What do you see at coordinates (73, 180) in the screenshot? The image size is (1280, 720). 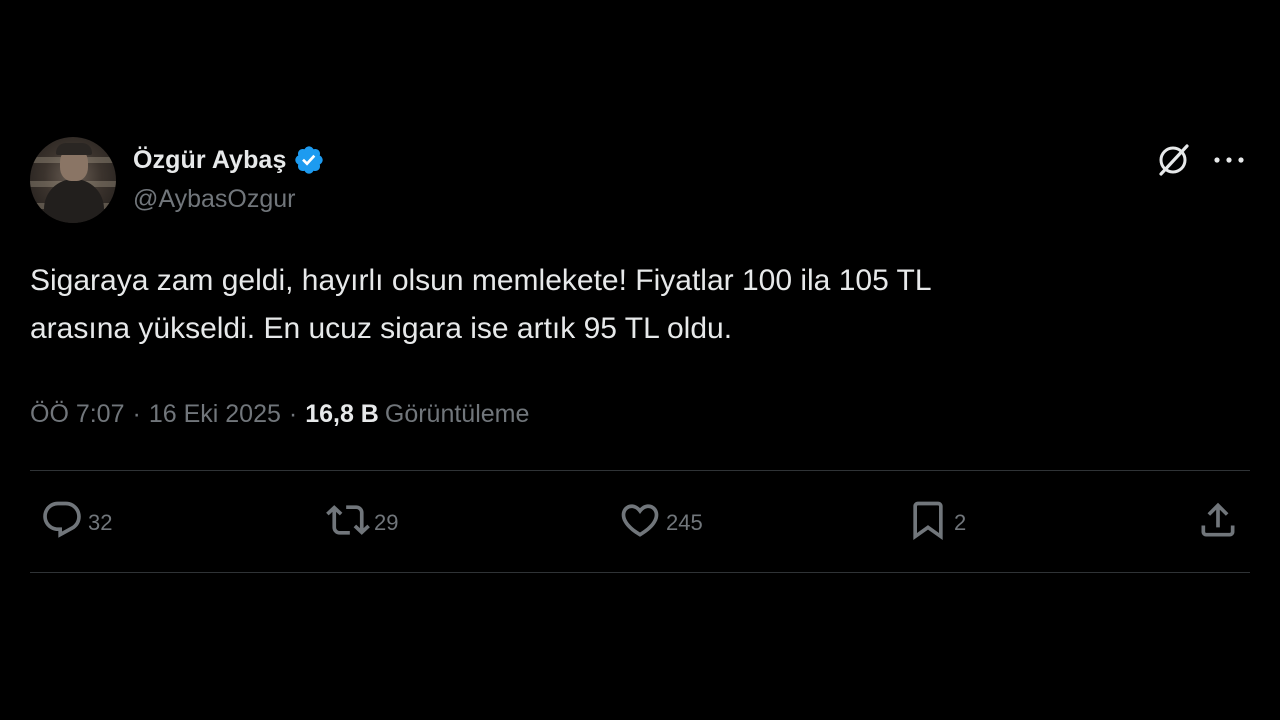 I see `avatar` at bounding box center [73, 180].